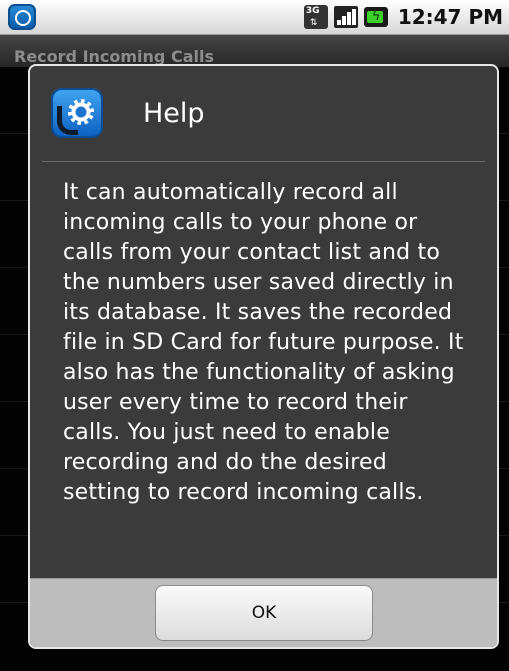  What do you see at coordinates (345, 17) in the screenshot?
I see `signal-strength-icon` at bounding box center [345, 17].